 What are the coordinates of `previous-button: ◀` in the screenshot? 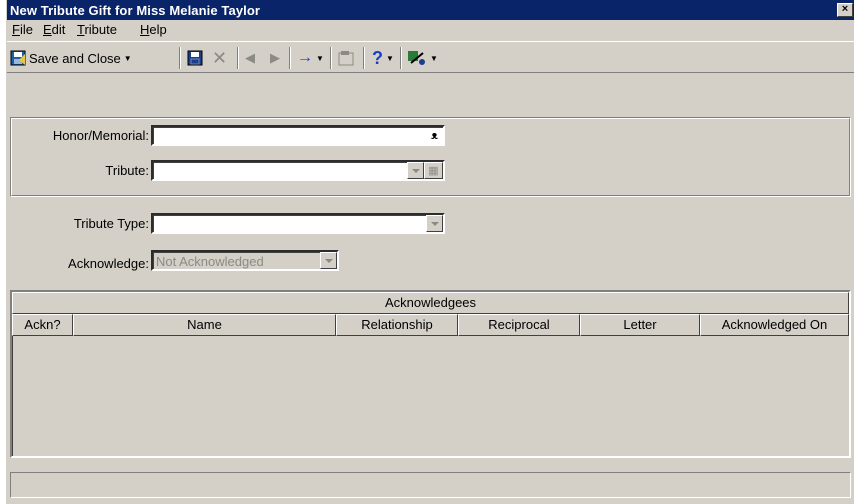 It's located at (250, 58).